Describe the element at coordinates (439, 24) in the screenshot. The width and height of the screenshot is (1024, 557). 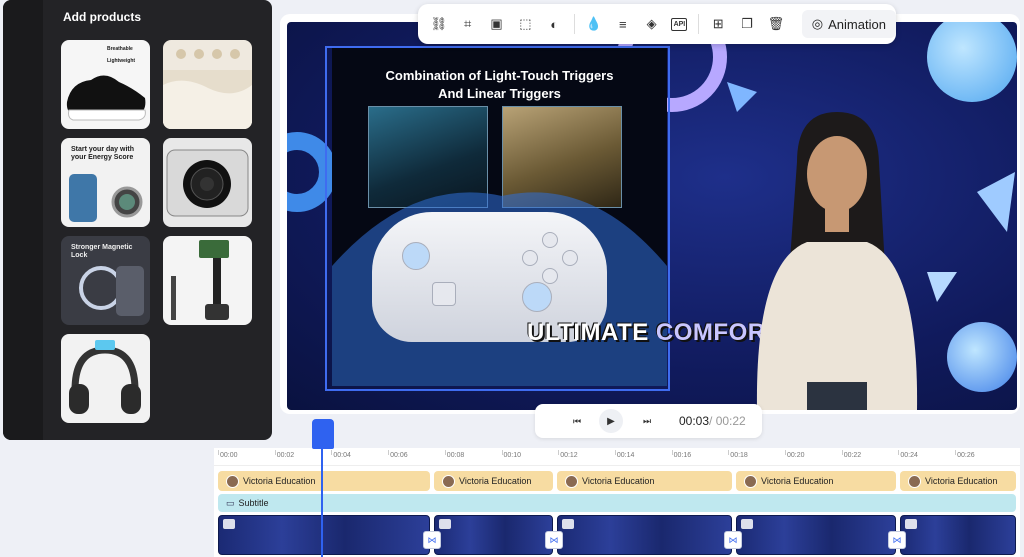
I see `link-icon: ⛓` at that location.